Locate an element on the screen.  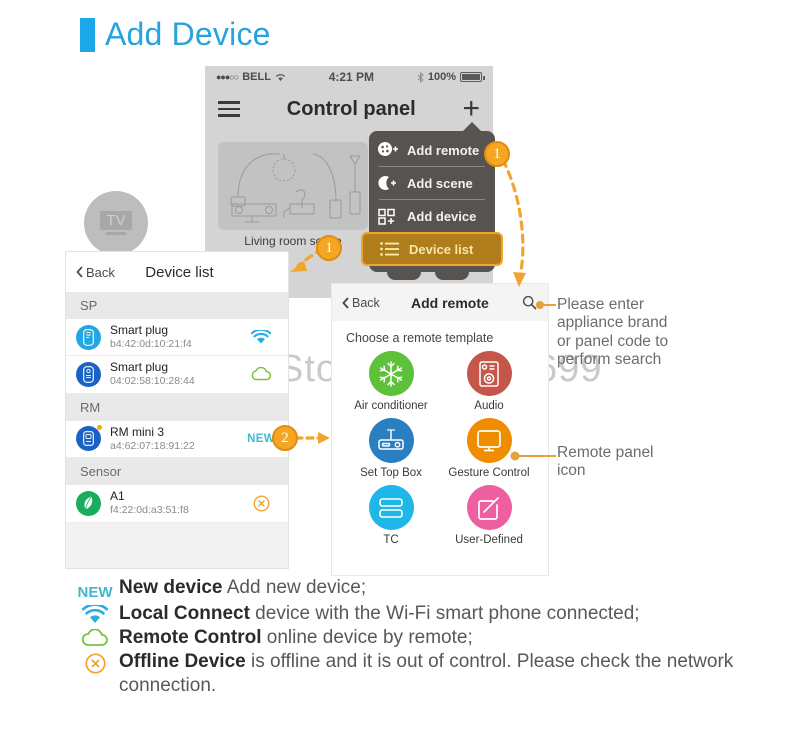
page-title: Add Device is located at coordinates (175, 34).